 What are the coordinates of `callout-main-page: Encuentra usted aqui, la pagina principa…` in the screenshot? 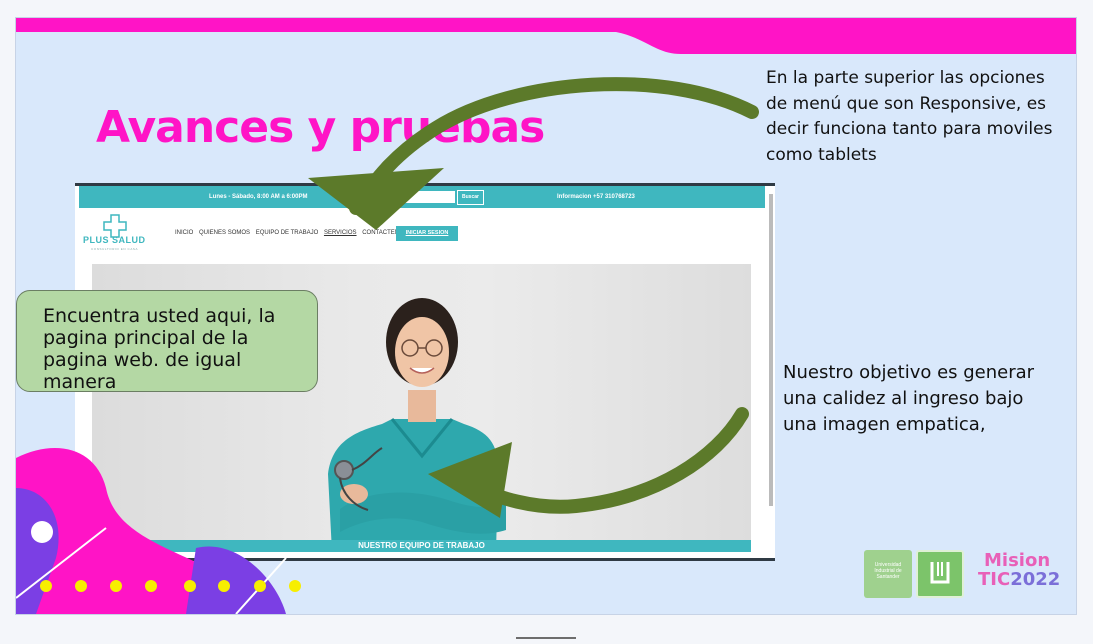 It's located at (167, 341).